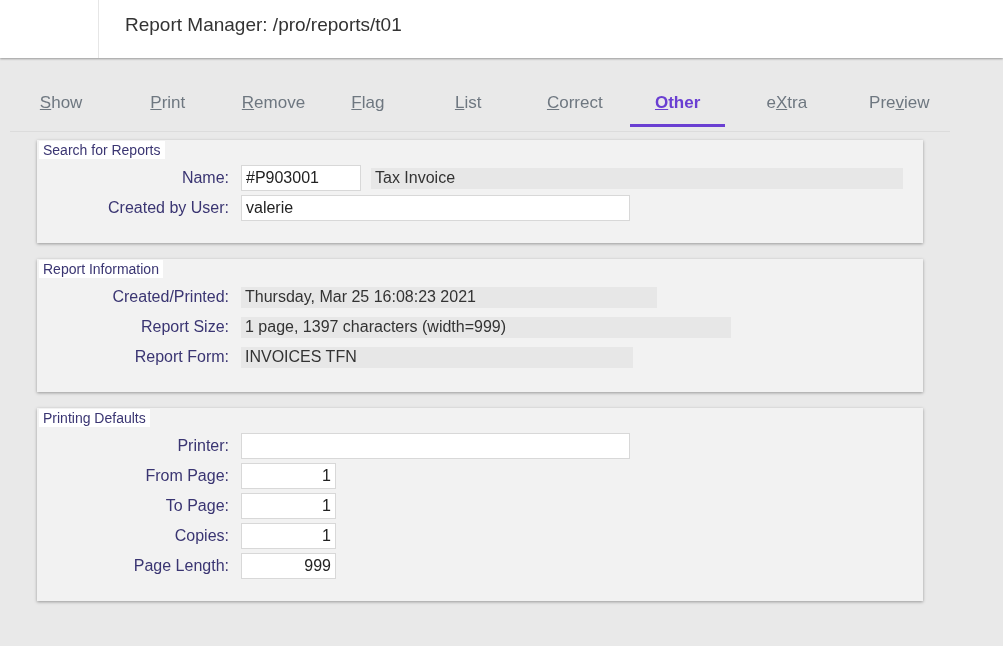  I want to click on value-text: Thursday, Mar 25 16:08:23 2021, so click(449, 297).